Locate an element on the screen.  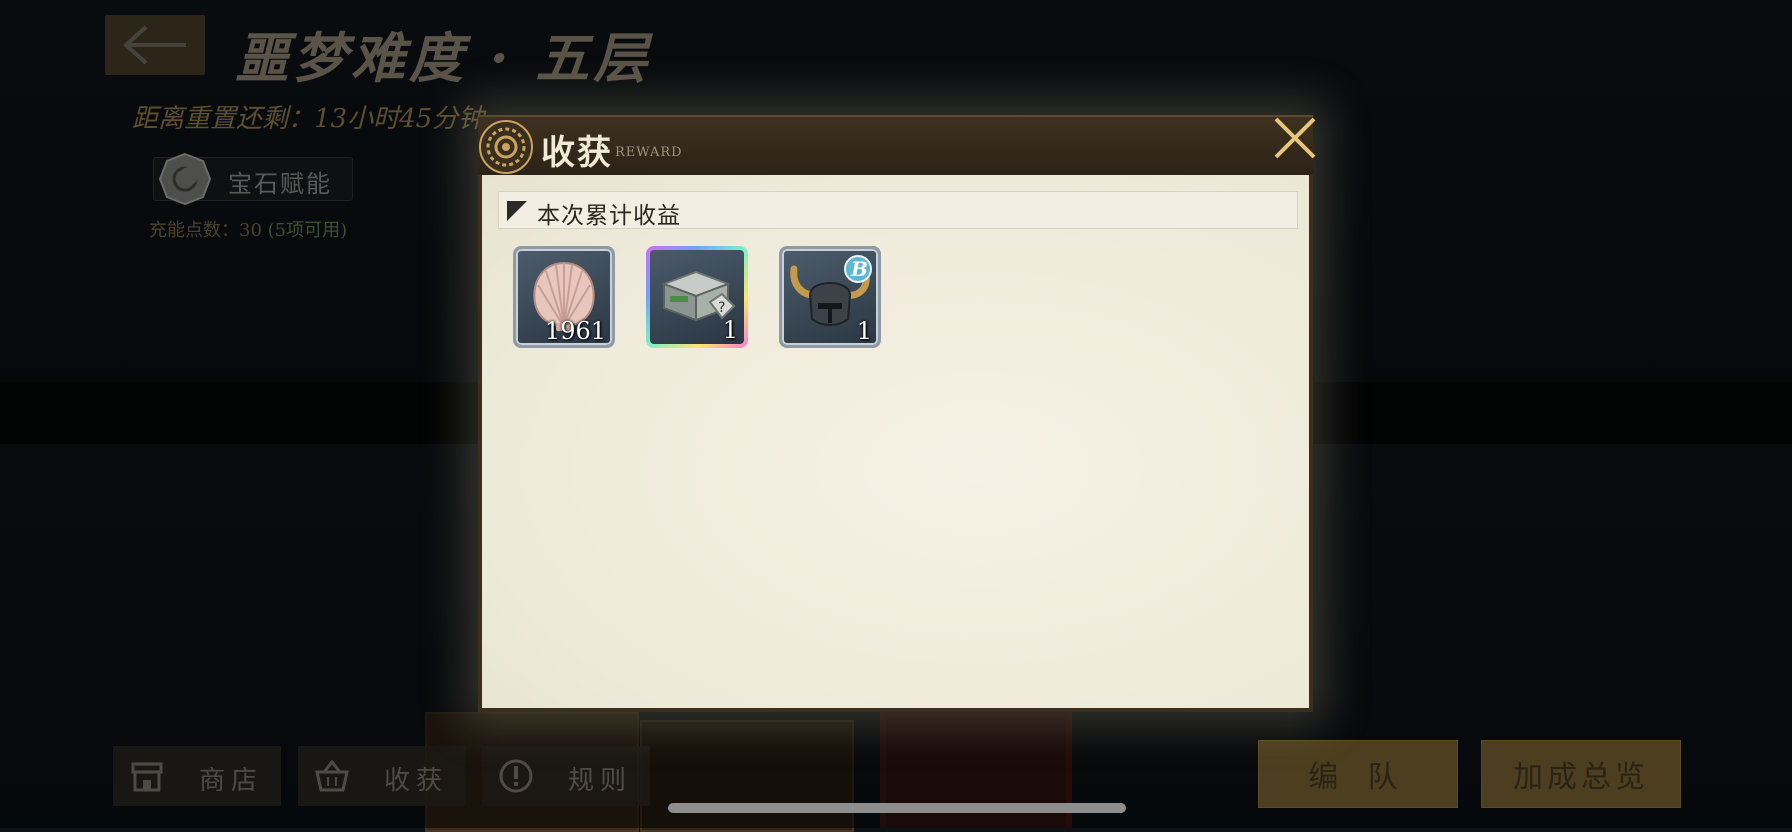
exclamation-circle-icon is located at coordinates (516, 776).